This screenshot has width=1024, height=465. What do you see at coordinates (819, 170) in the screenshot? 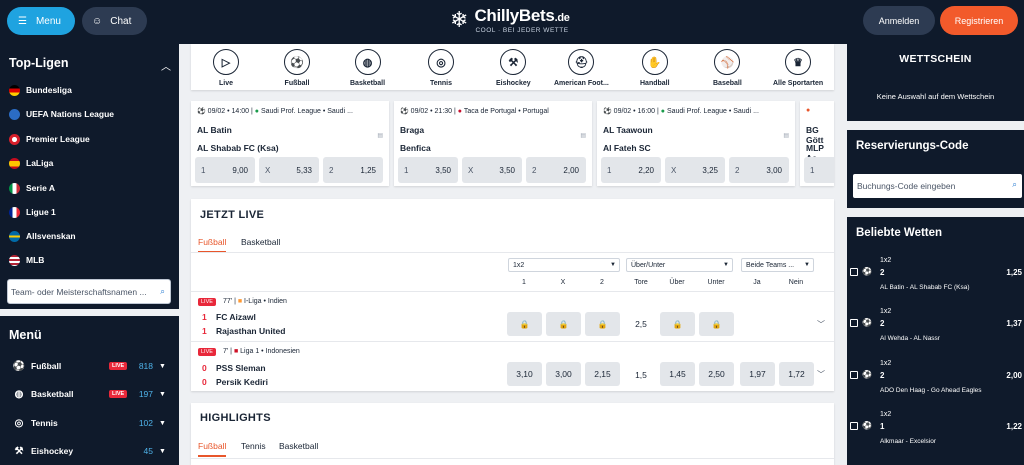
I see `odd-button: 1` at bounding box center [819, 170].